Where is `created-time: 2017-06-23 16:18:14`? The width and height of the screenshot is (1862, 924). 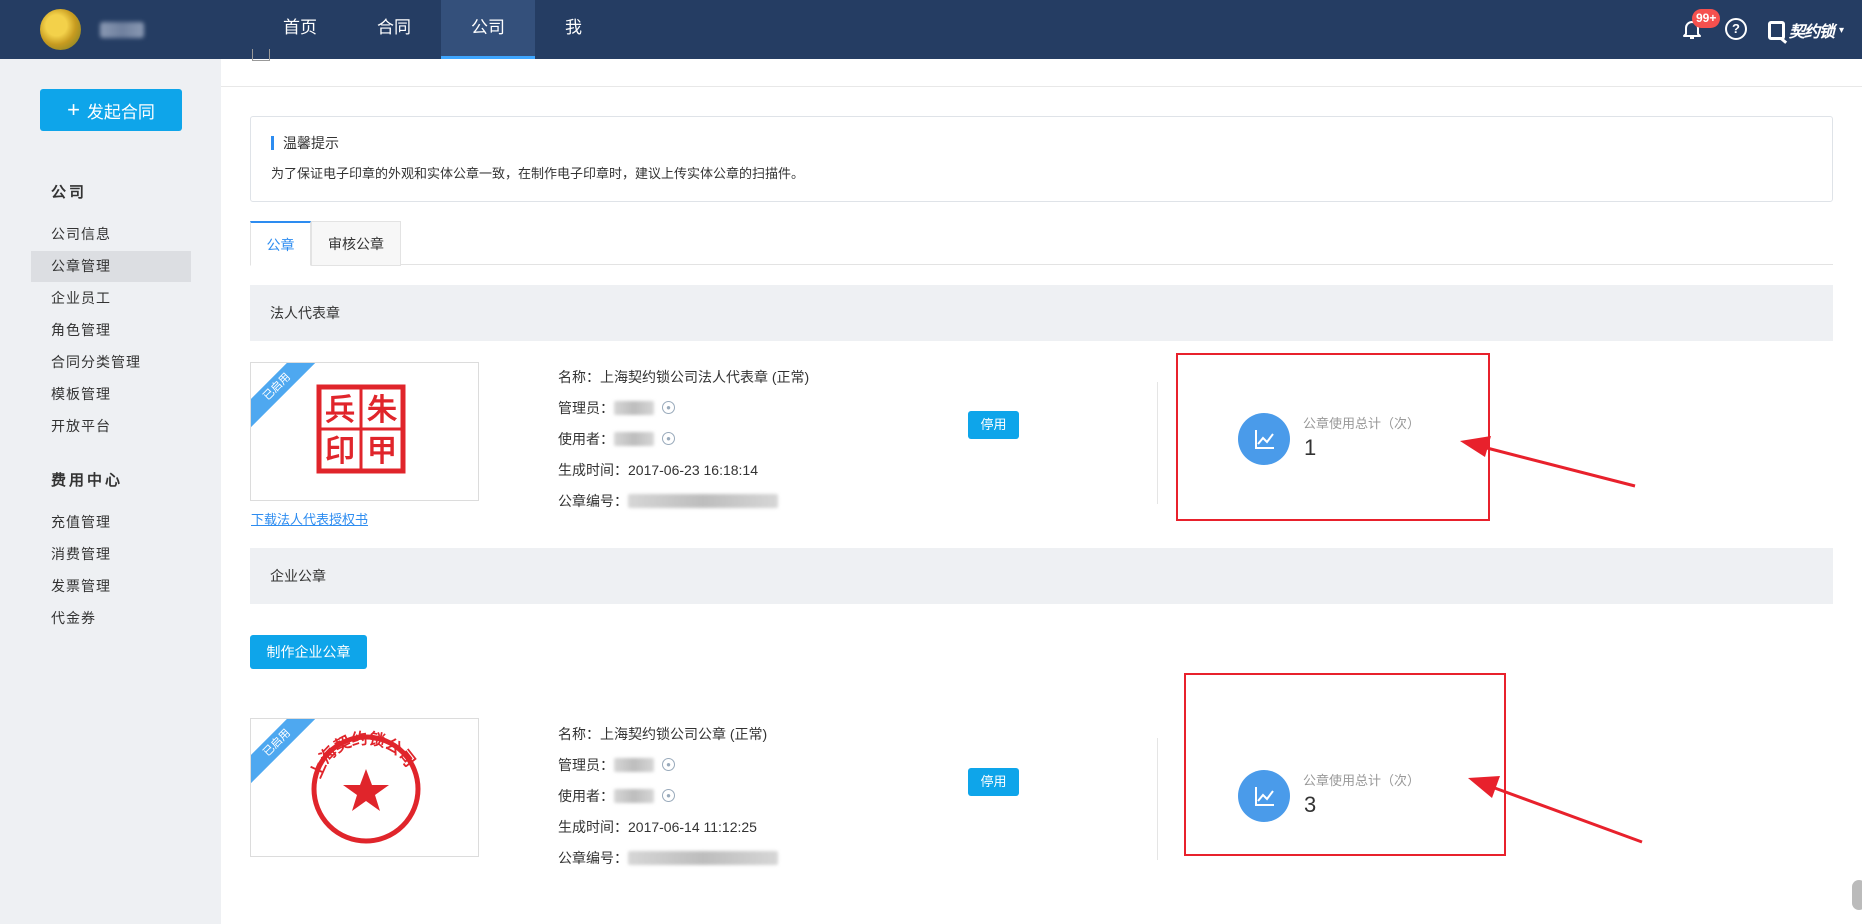 created-time: 2017-06-23 16:18:14 is located at coordinates (693, 469).